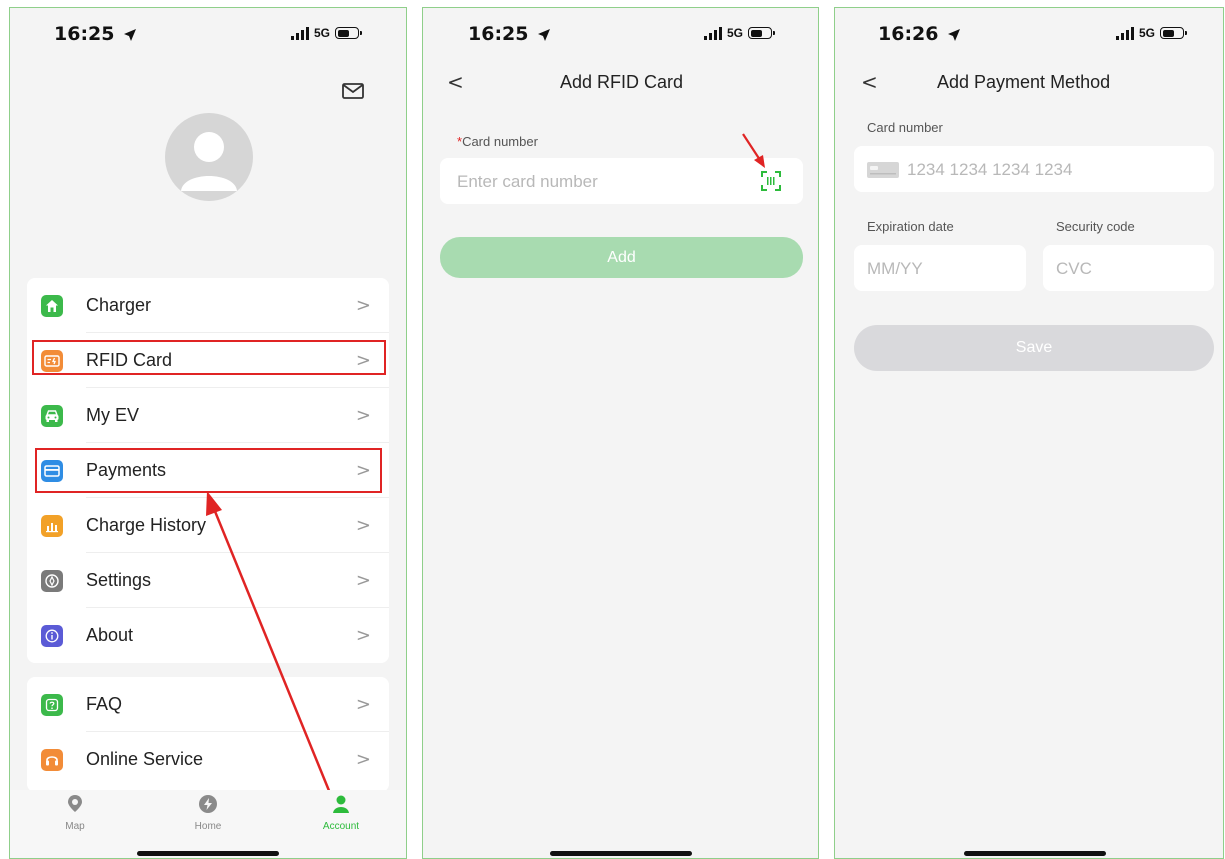 This screenshot has height=859, width=1225. What do you see at coordinates (75, 813) in the screenshot?
I see `tab-map: Map` at bounding box center [75, 813].